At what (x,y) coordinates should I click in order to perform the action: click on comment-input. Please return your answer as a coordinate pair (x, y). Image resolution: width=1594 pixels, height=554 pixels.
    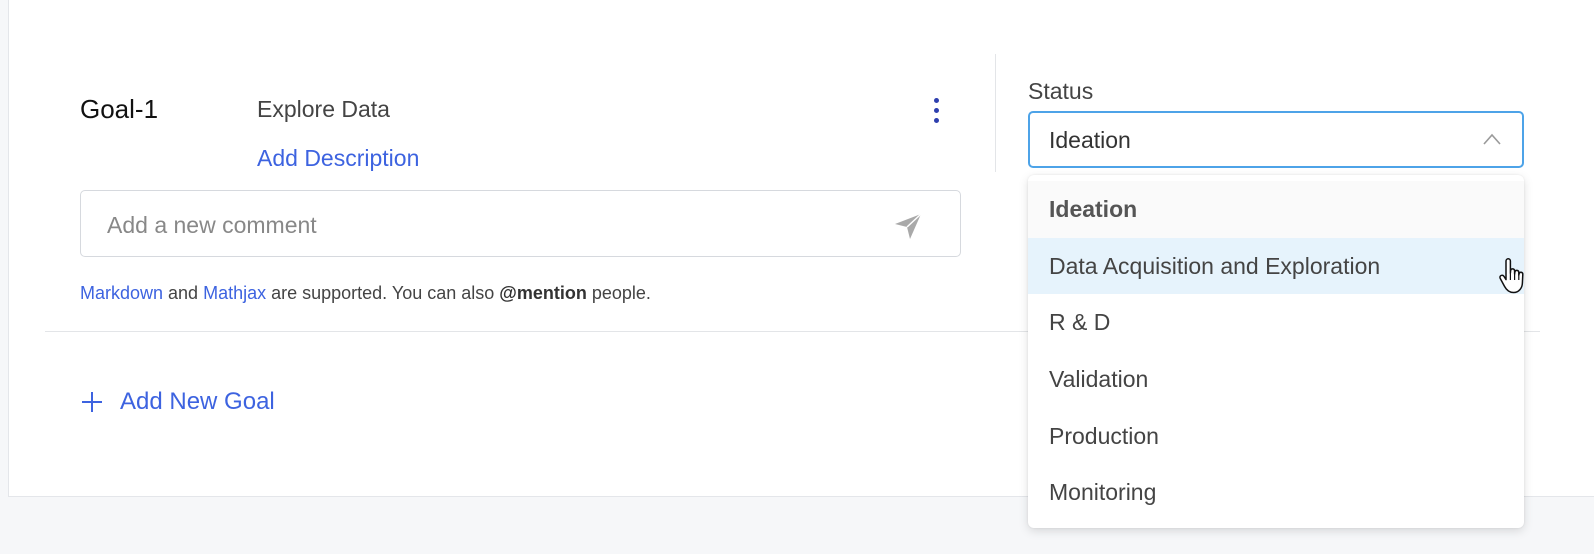
    Looking at the image, I should click on (487, 225).